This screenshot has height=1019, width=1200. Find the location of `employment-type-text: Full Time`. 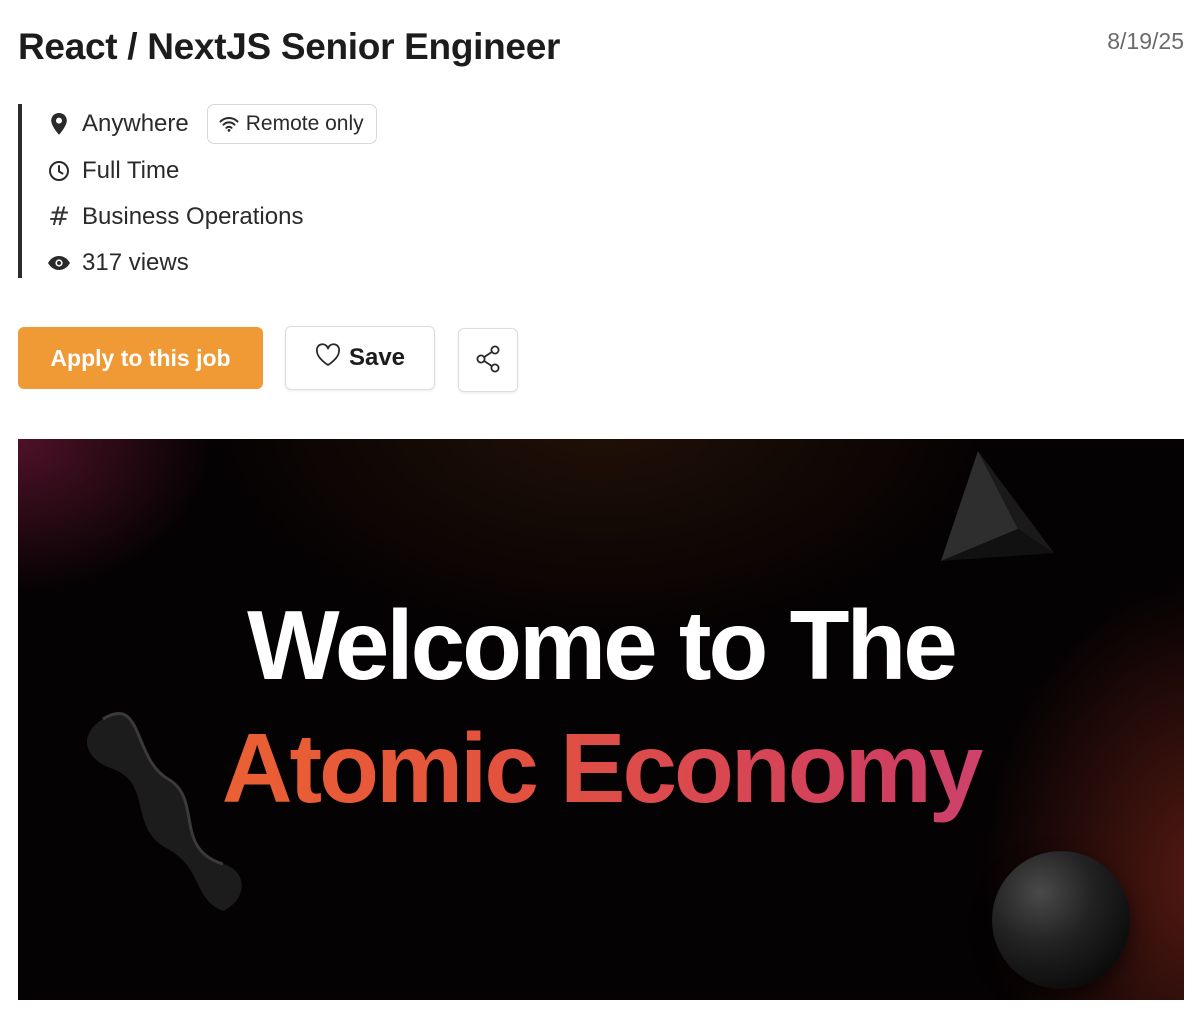

employment-type-text: Full Time is located at coordinates (131, 170).